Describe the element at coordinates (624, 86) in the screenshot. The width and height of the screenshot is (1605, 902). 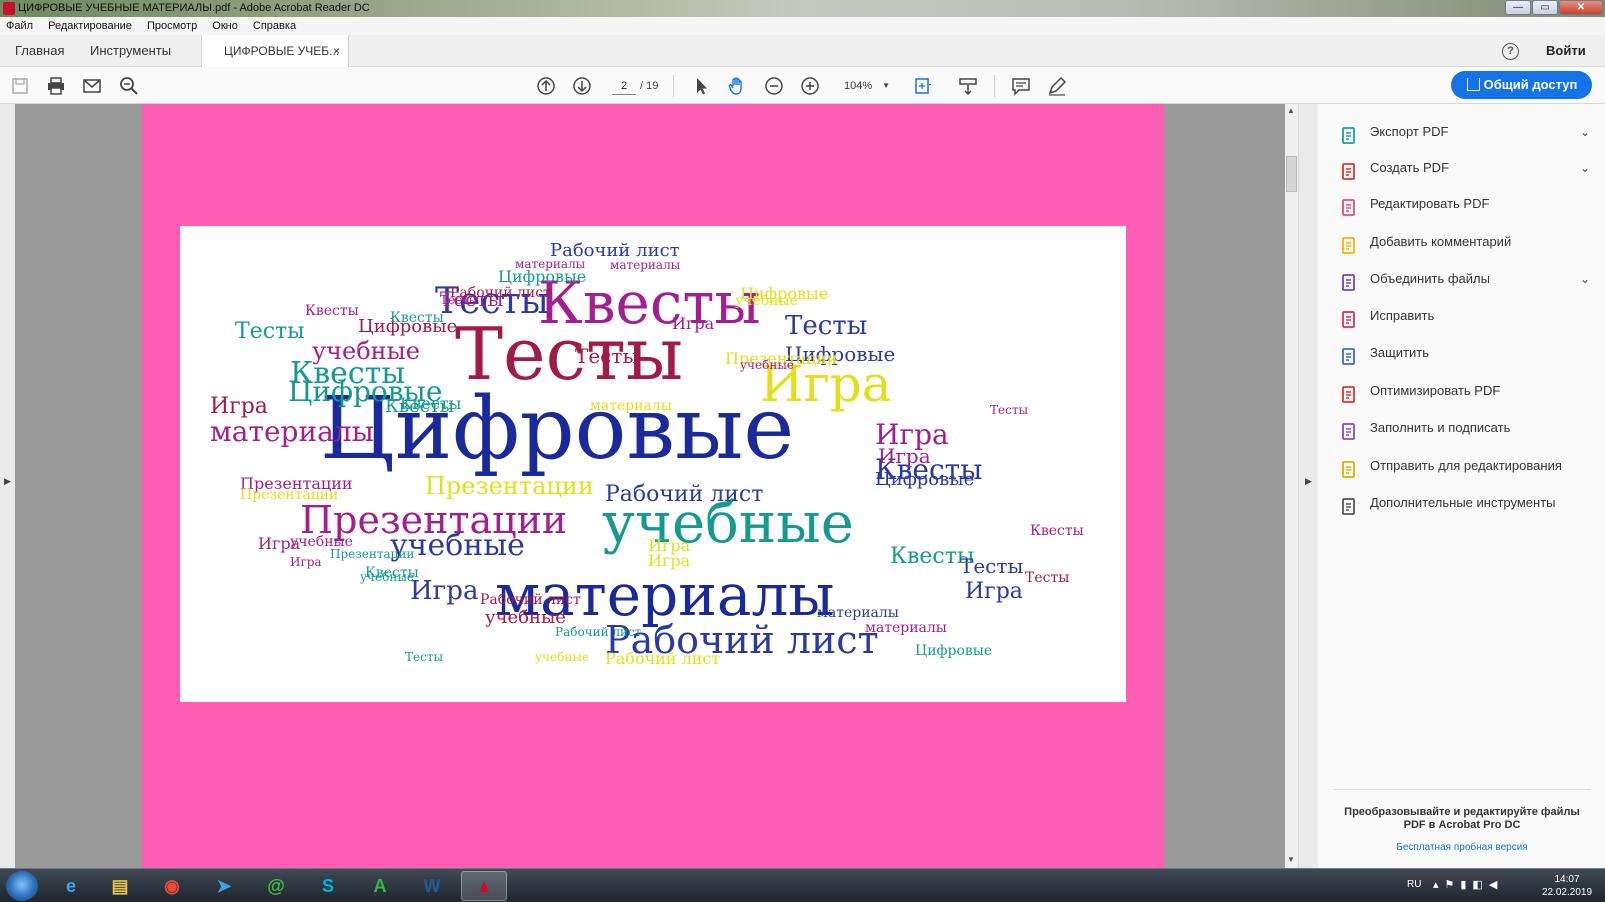
I see `page-number-input` at that location.